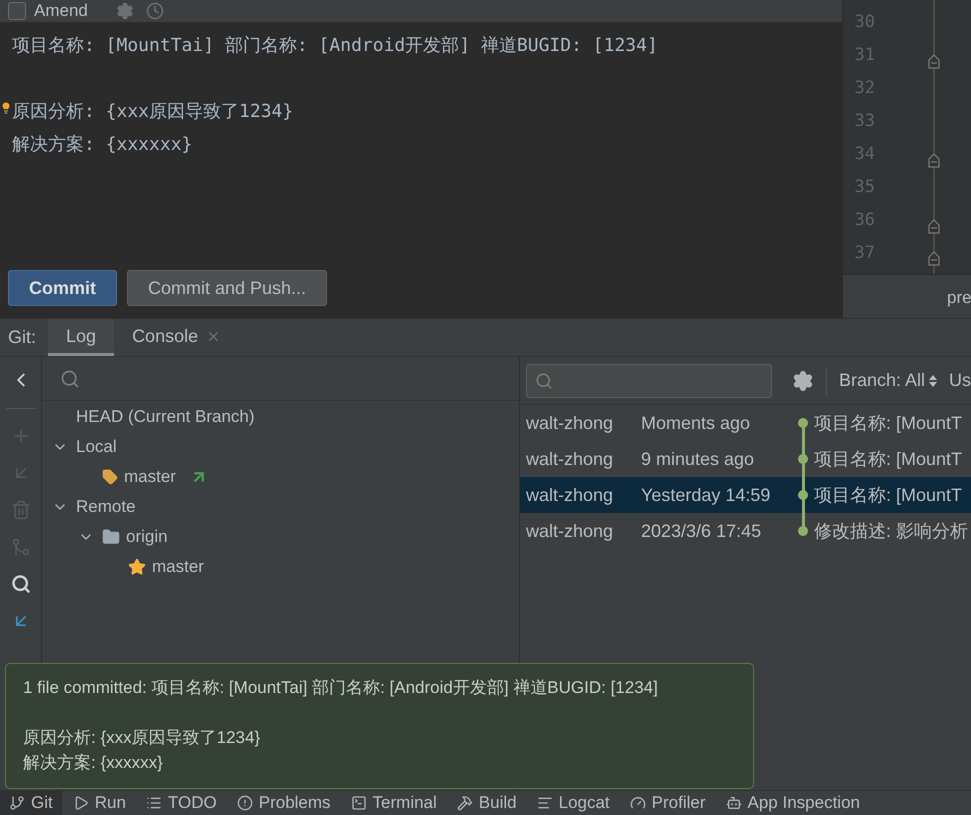 The width and height of the screenshot is (971, 815). I want to click on branch-tree-item: HEAD (Current Branch), so click(165, 417).